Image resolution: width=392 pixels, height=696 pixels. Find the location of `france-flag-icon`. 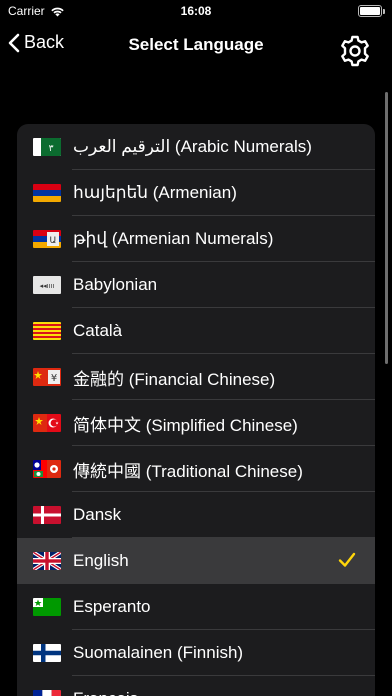

france-flag-icon is located at coordinates (47, 693).